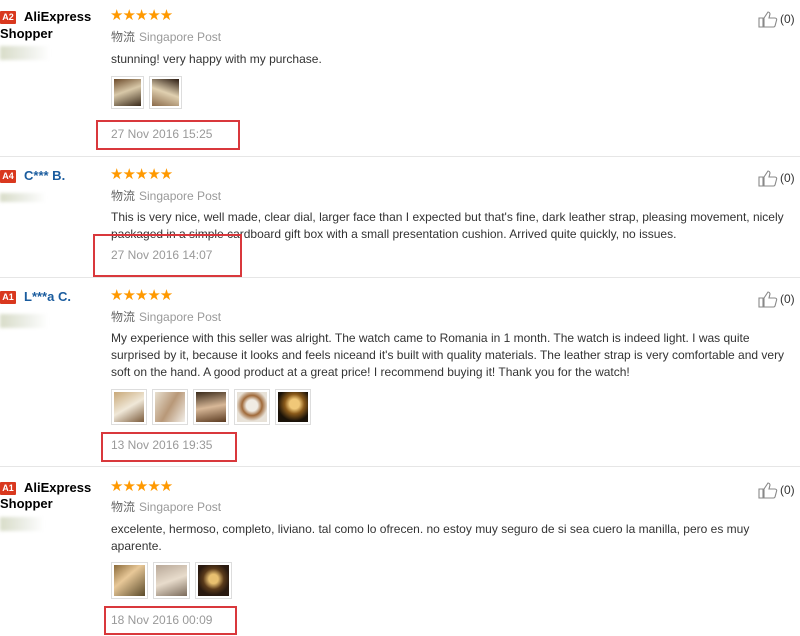 This screenshot has height=636, width=800. Describe the element at coordinates (44, 176) in the screenshot. I see `reviewer-name: C*** B.` at that location.